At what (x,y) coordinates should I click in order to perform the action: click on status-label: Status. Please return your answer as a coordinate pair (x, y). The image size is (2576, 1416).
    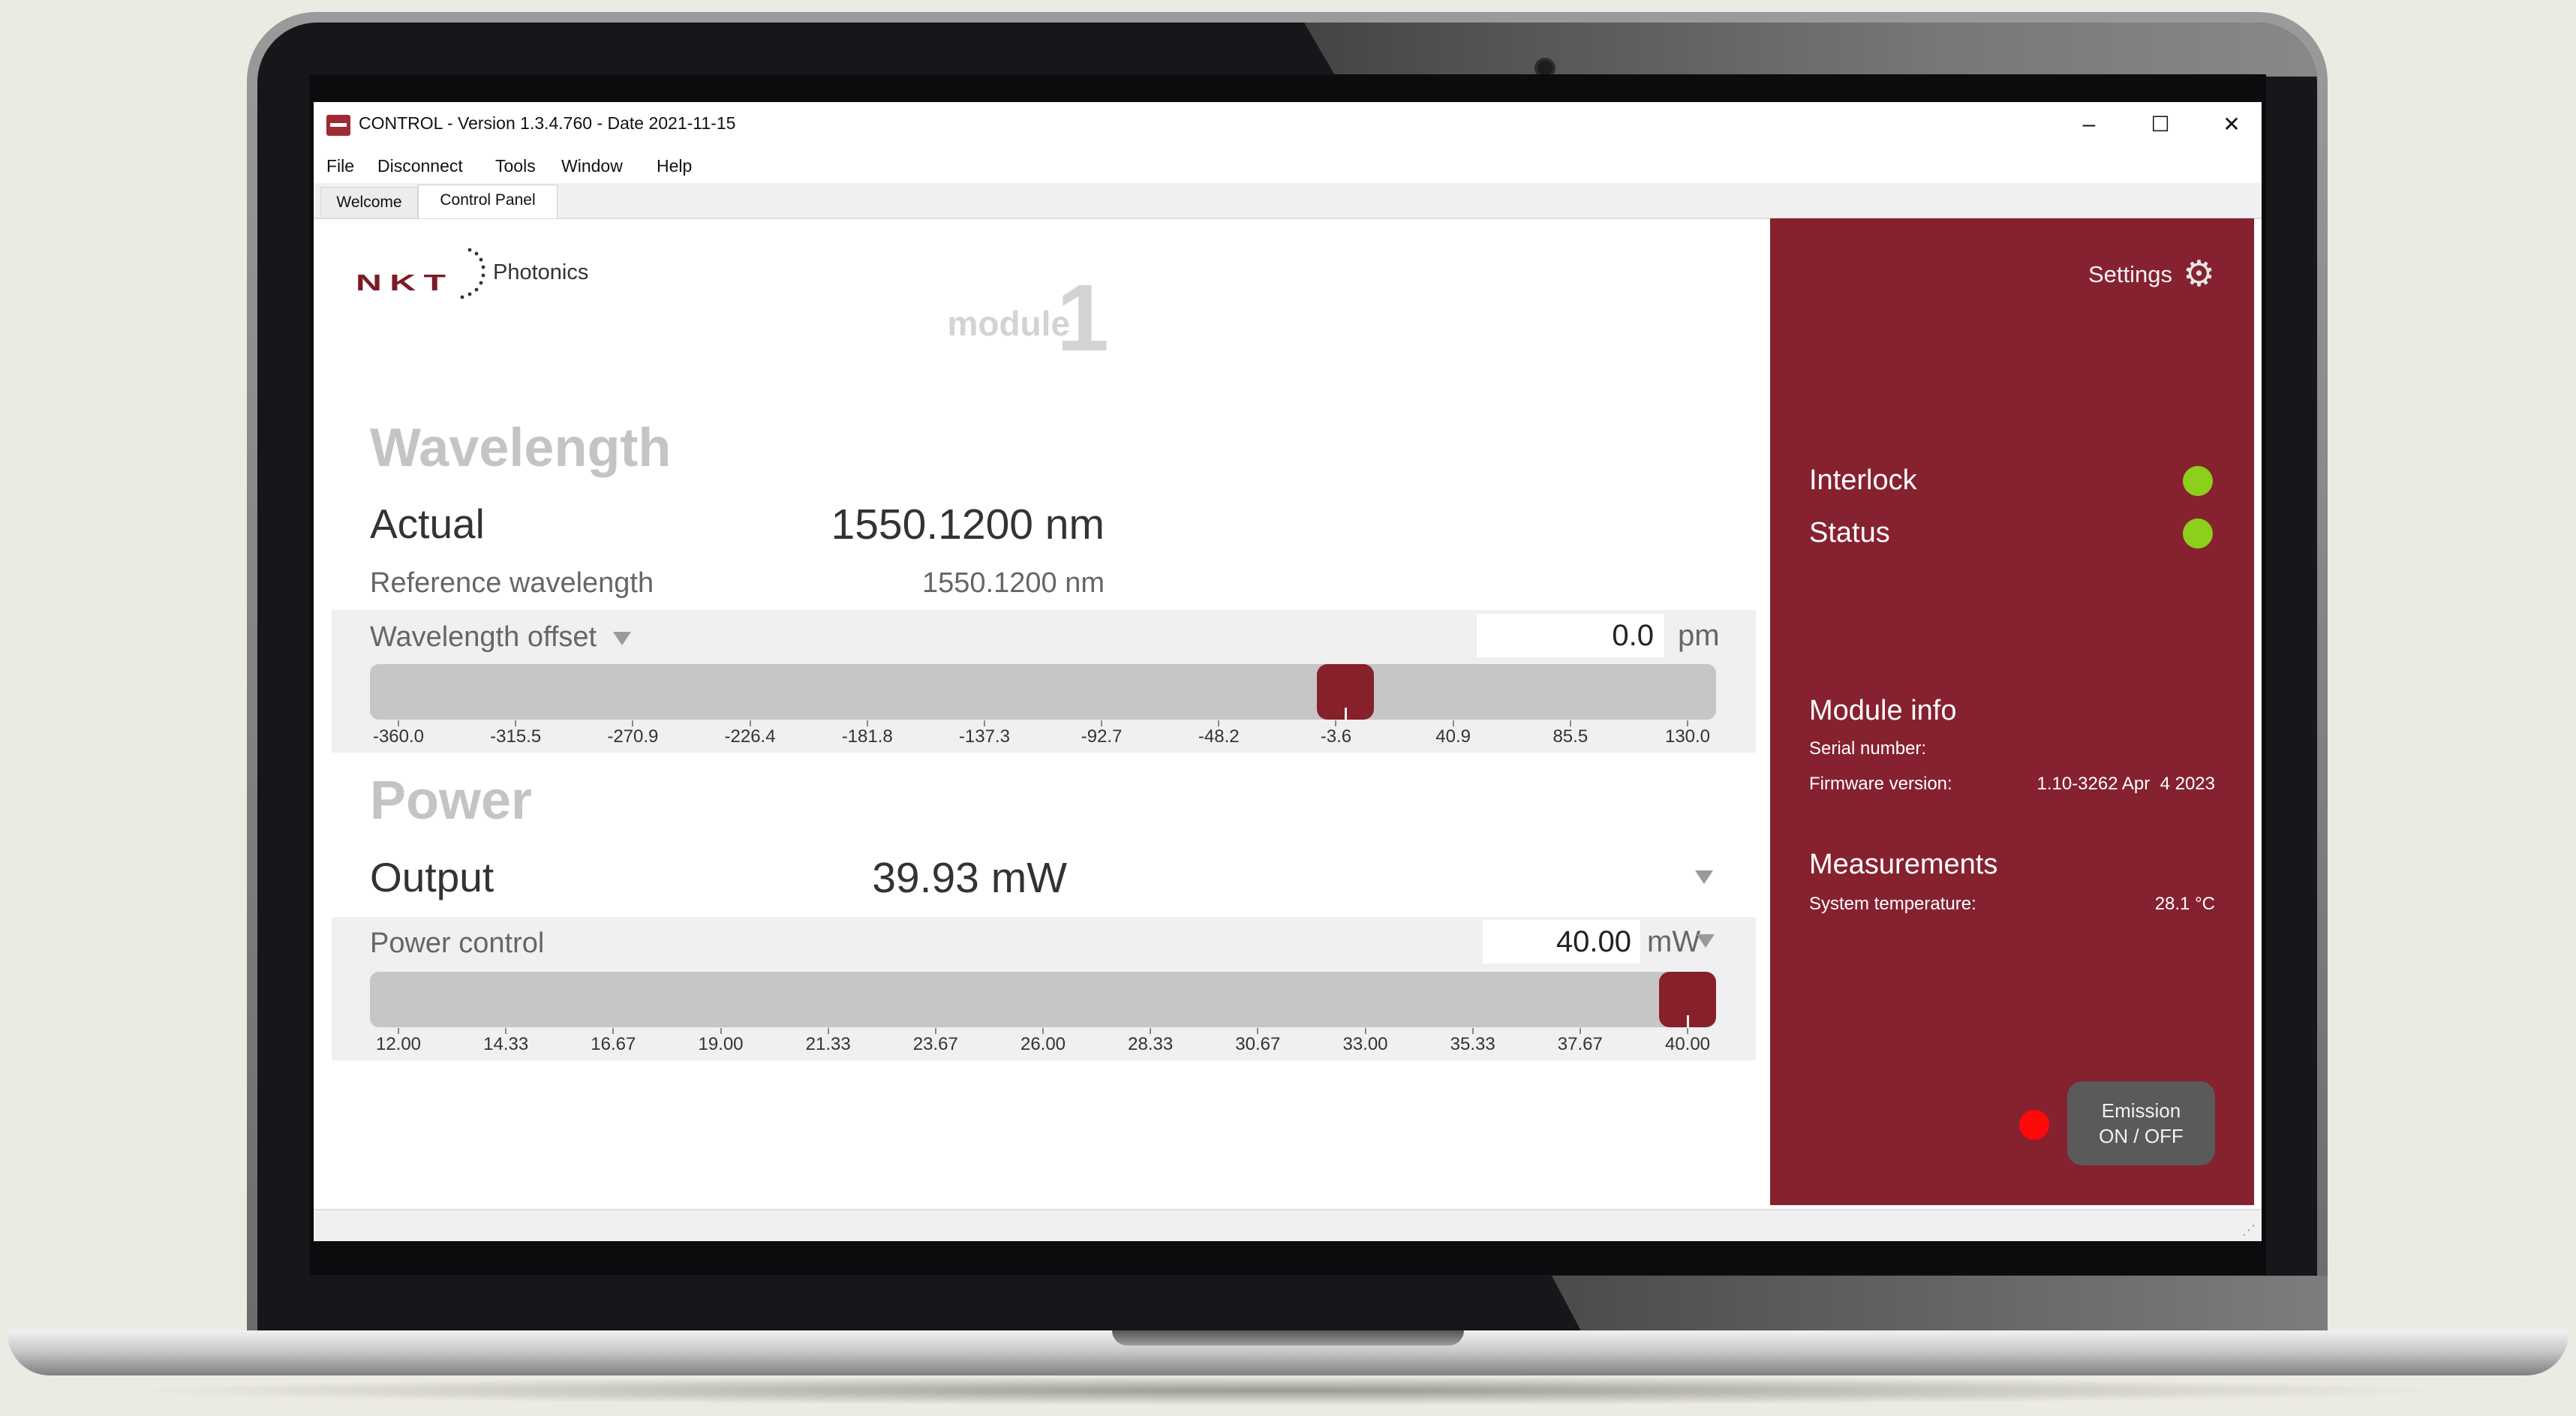
    Looking at the image, I should click on (1849, 533).